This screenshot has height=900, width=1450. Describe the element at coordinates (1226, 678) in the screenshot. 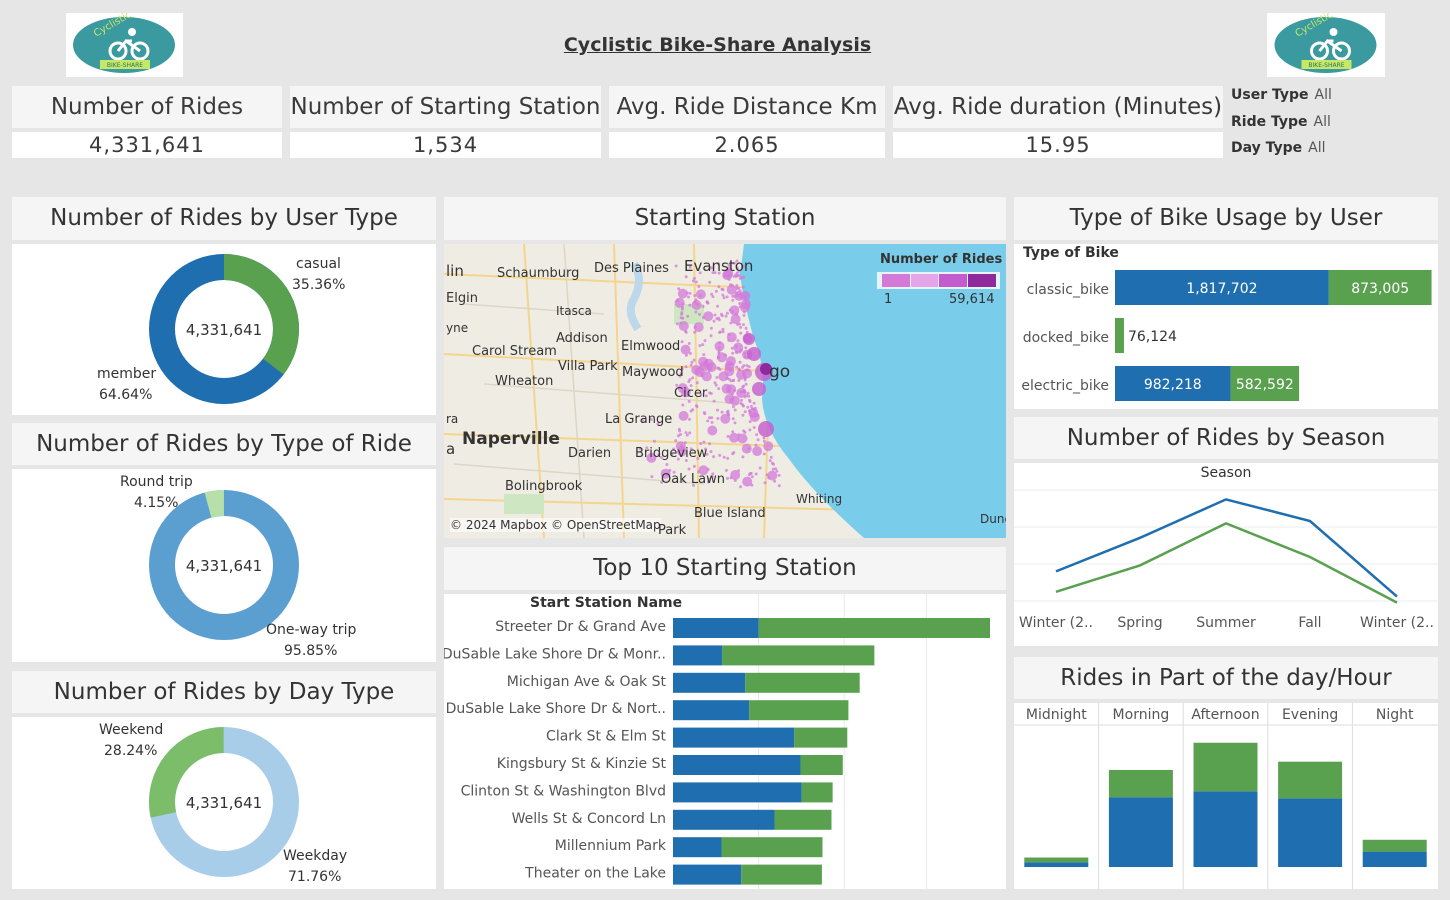

I see `hourly-title: Rides in Part of the day/Hour` at that location.